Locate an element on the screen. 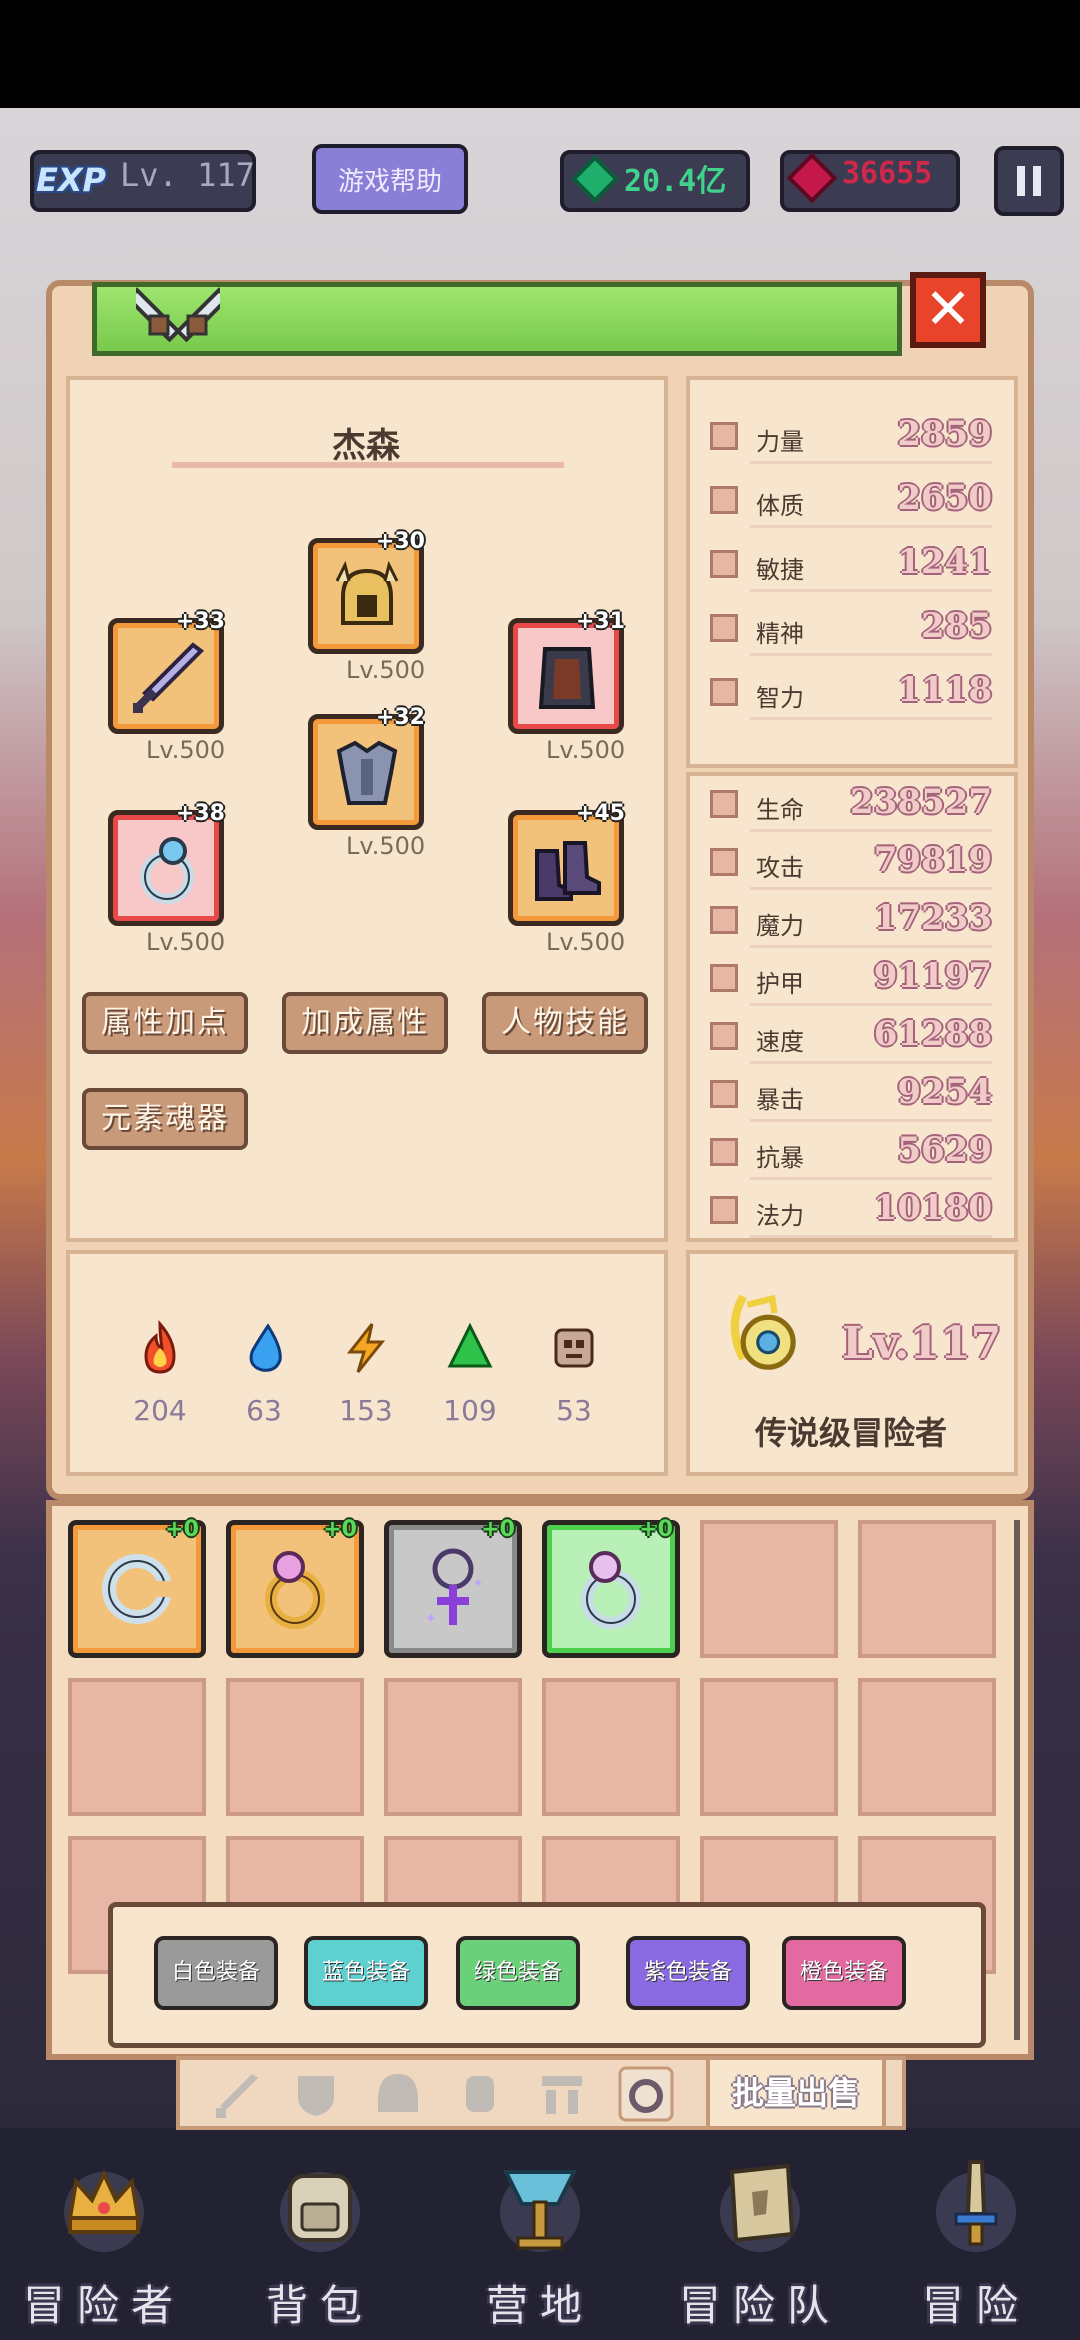  pause-button is located at coordinates (1029, 181).